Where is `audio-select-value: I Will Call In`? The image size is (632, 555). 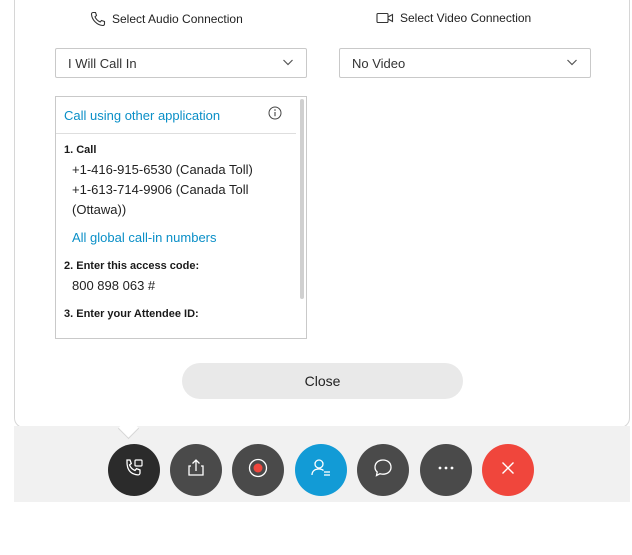 audio-select-value: I Will Call In is located at coordinates (102, 63).